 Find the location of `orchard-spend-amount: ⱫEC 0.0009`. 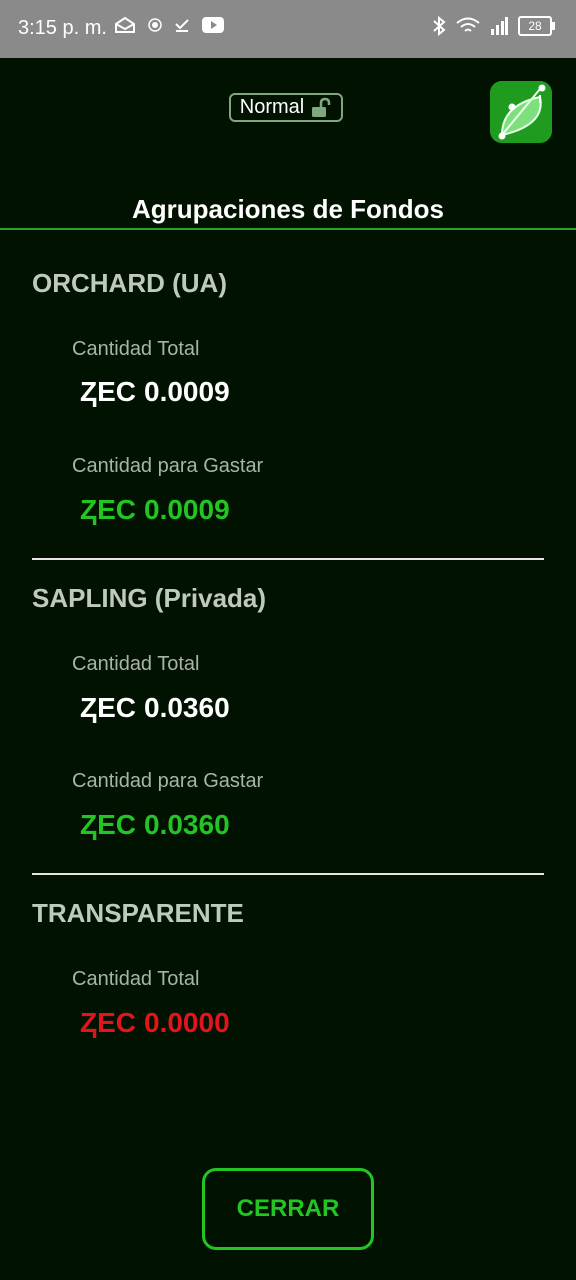

orchard-spend-amount: ⱫEC 0.0009 is located at coordinates (155, 510).